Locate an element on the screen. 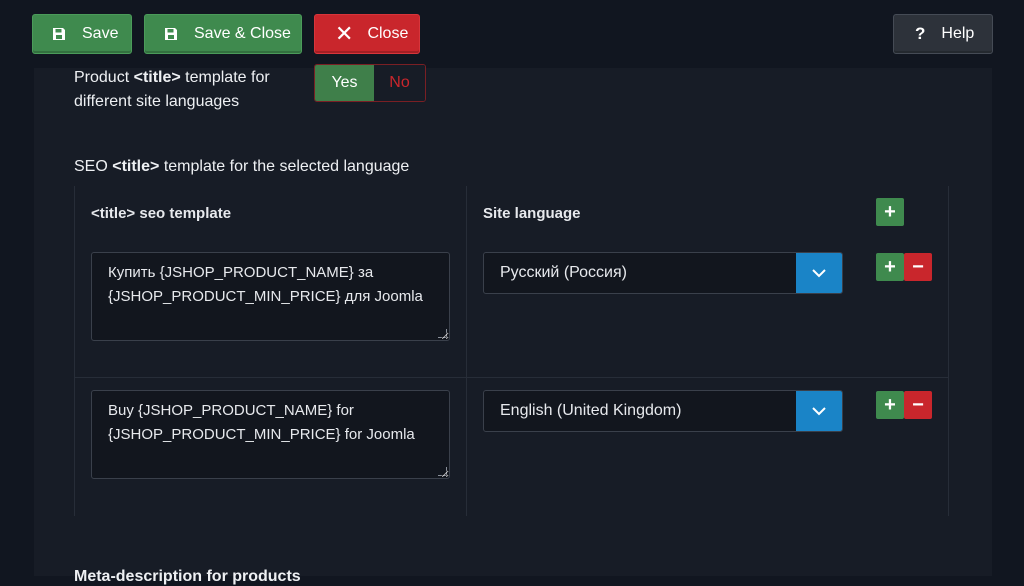 Image resolution: width=1024 pixels, height=586 pixels. product-title-toggle: Yes No is located at coordinates (370, 83).